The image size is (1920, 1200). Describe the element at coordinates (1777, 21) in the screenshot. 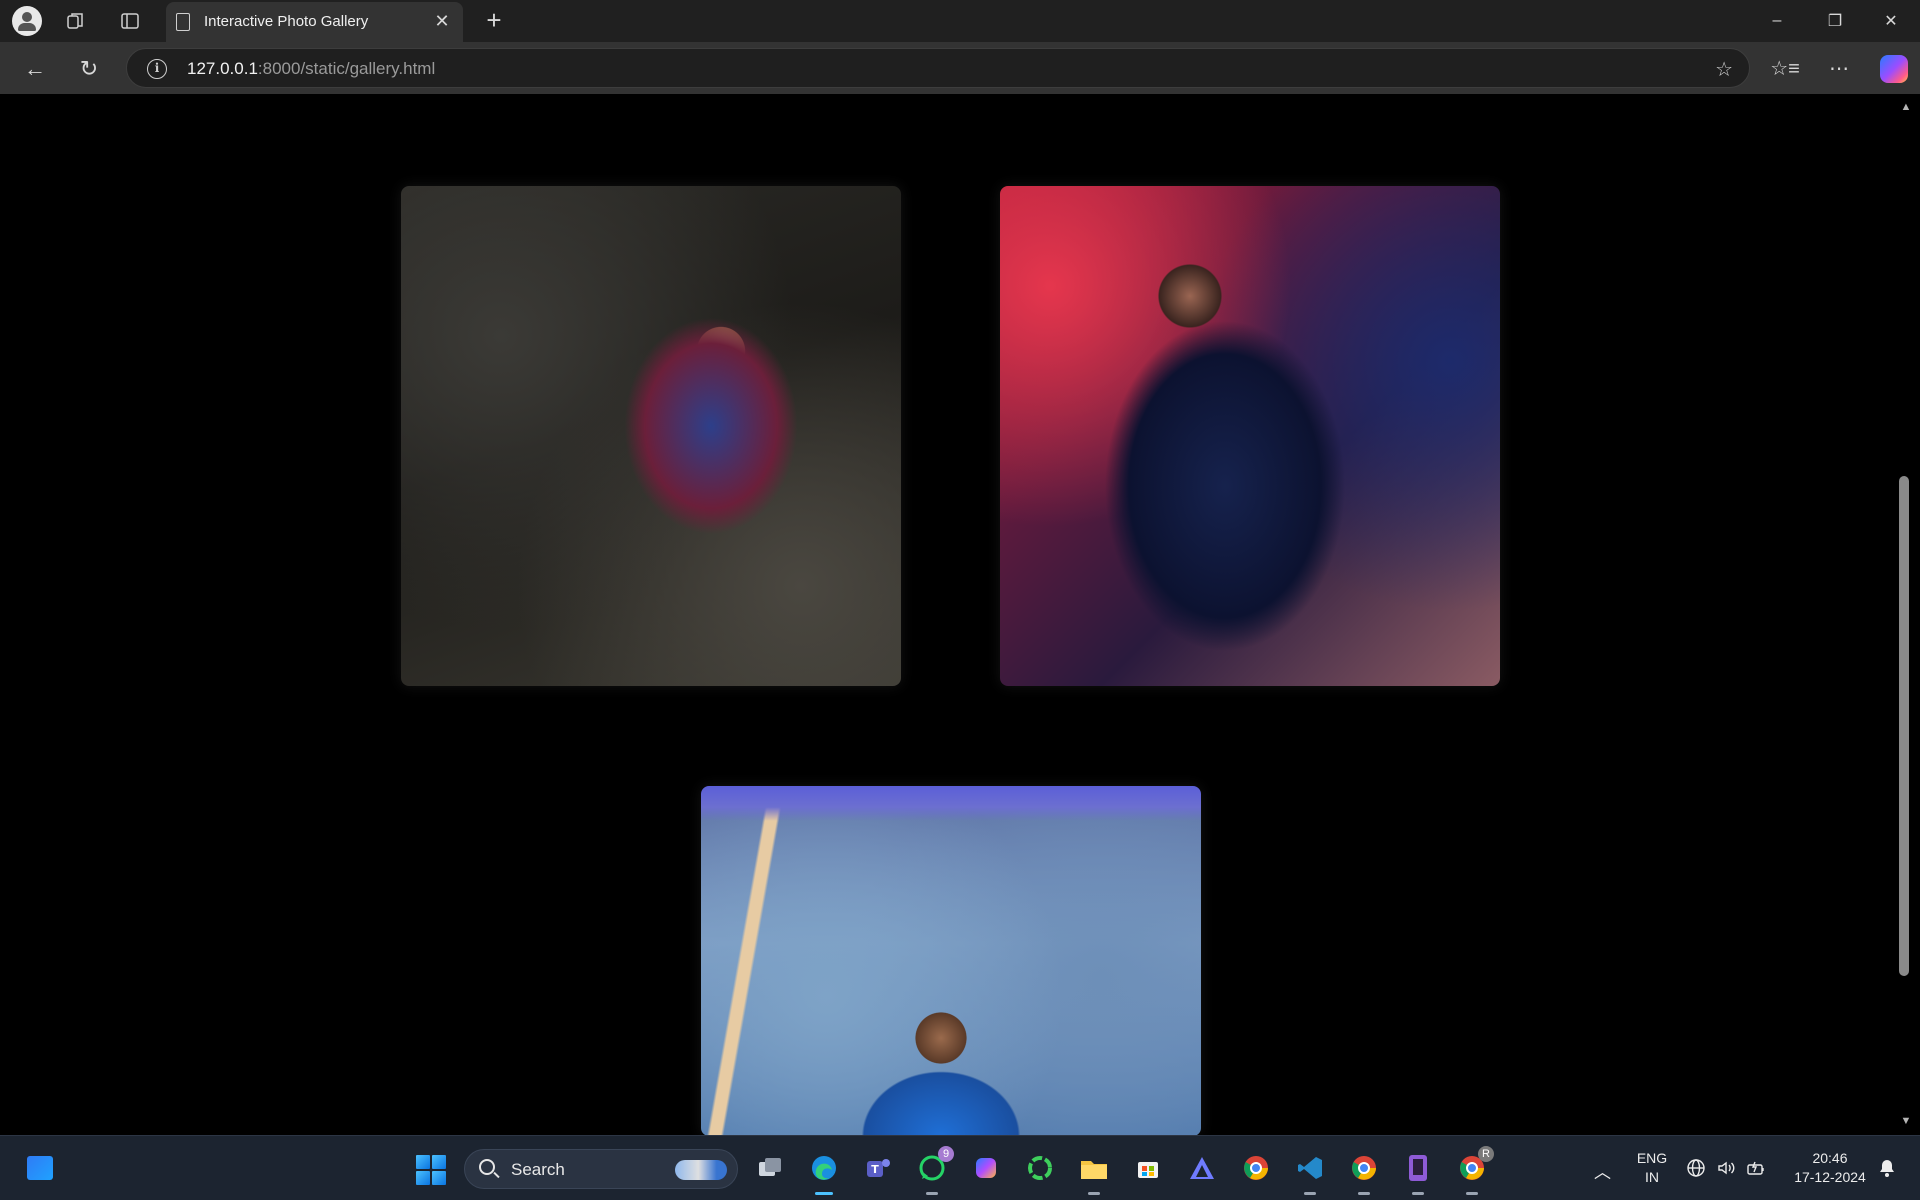

I see `minimize-button: –` at that location.